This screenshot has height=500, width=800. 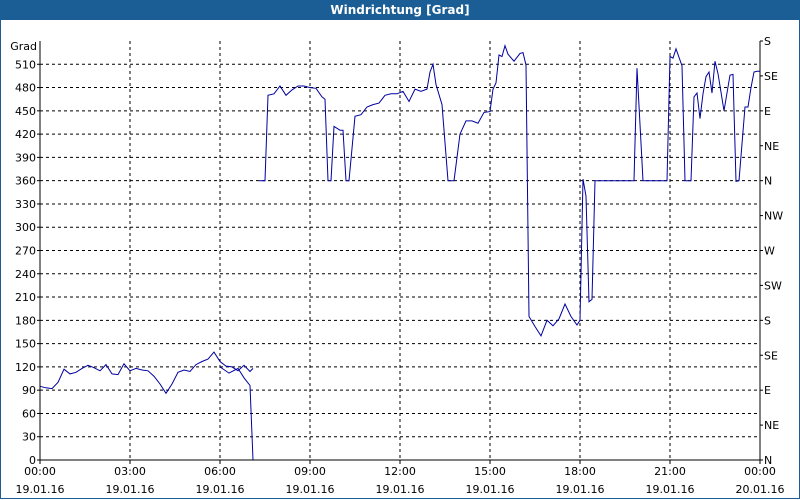 I want to click on y-tick-label: 390, so click(x=25, y=157).